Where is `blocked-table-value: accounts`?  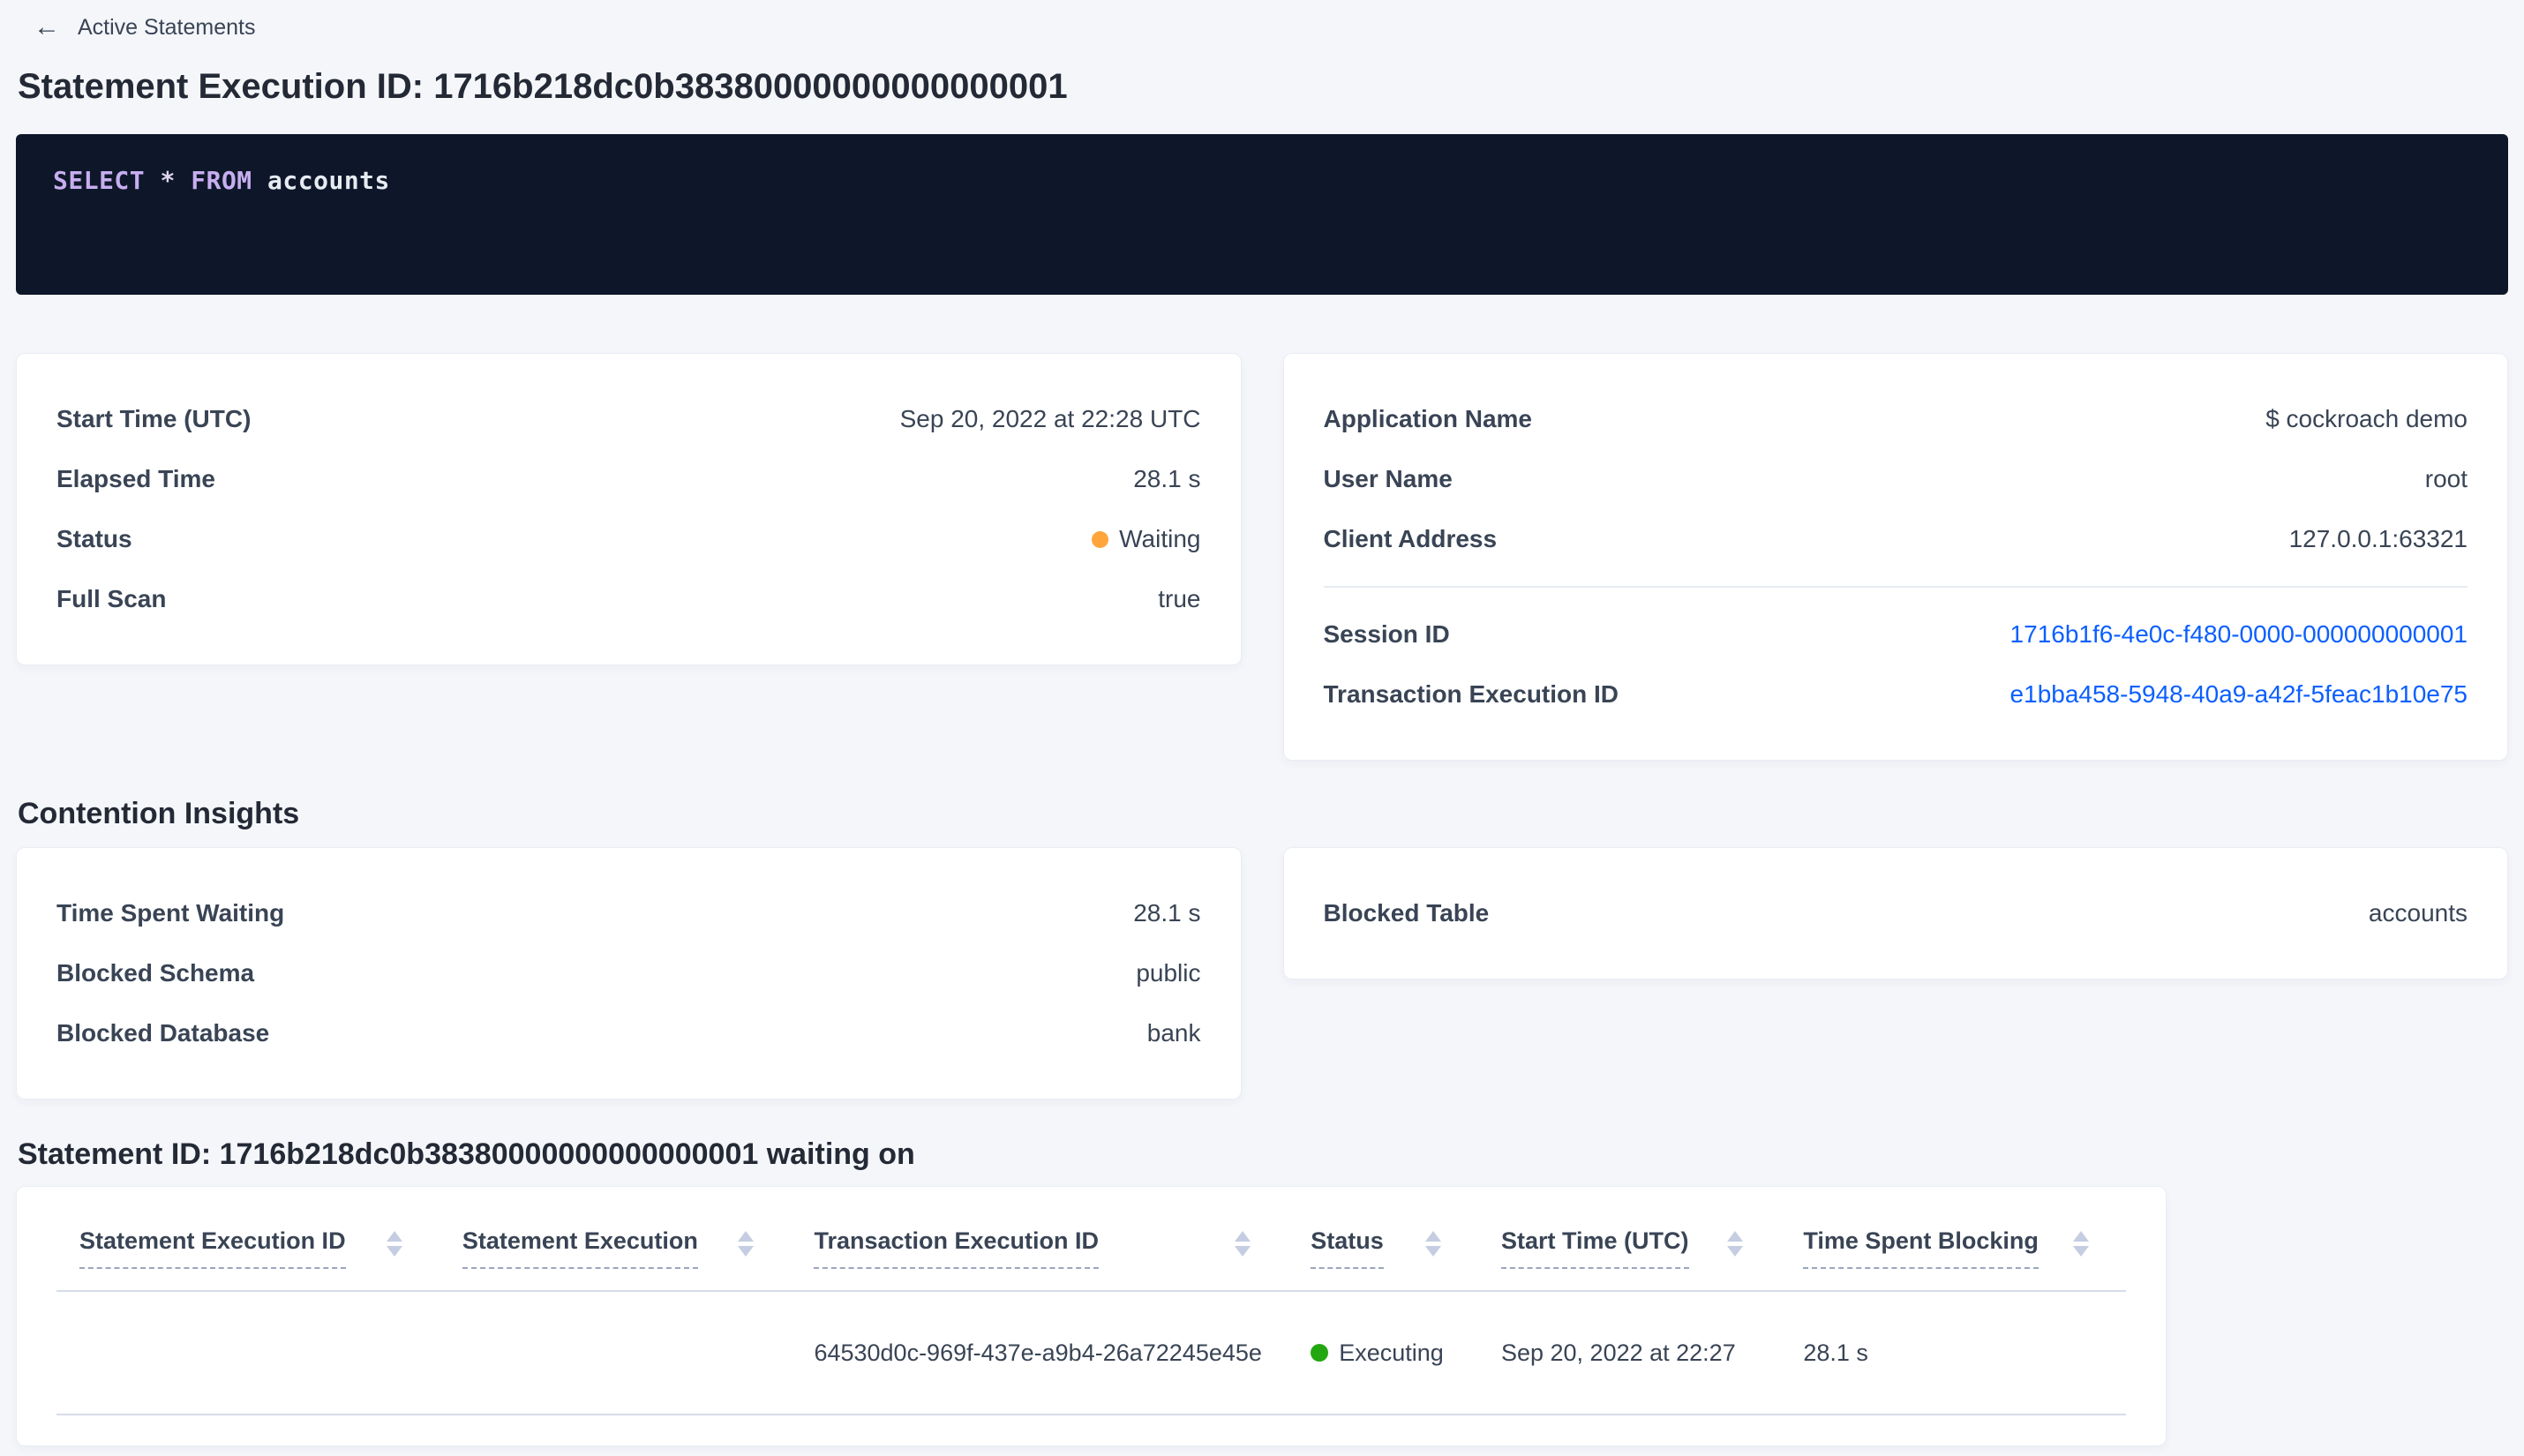 blocked-table-value: accounts is located at coordinates (2418, 913).